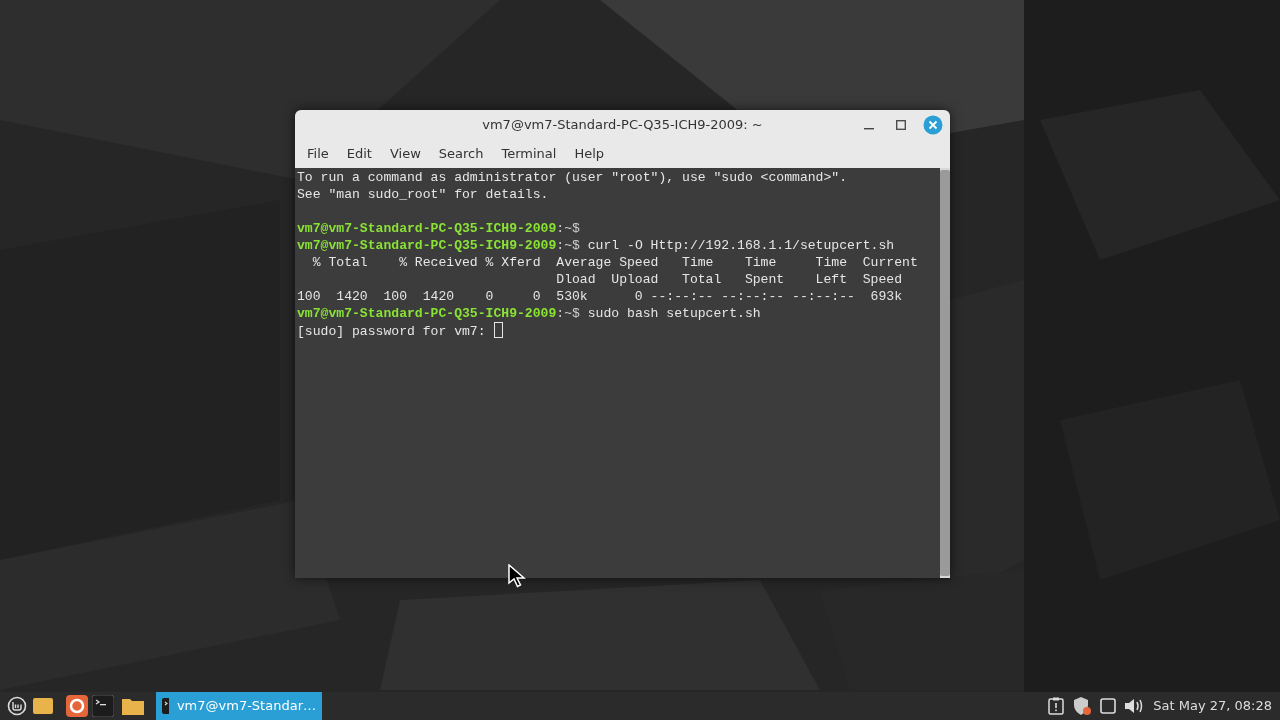  What do you see at coordinates (614, 262) in the screenshot?
I see `output-line: % Total % Received % Xferd Average Speed Time Time Time Current` at bounding box center [614, 262].